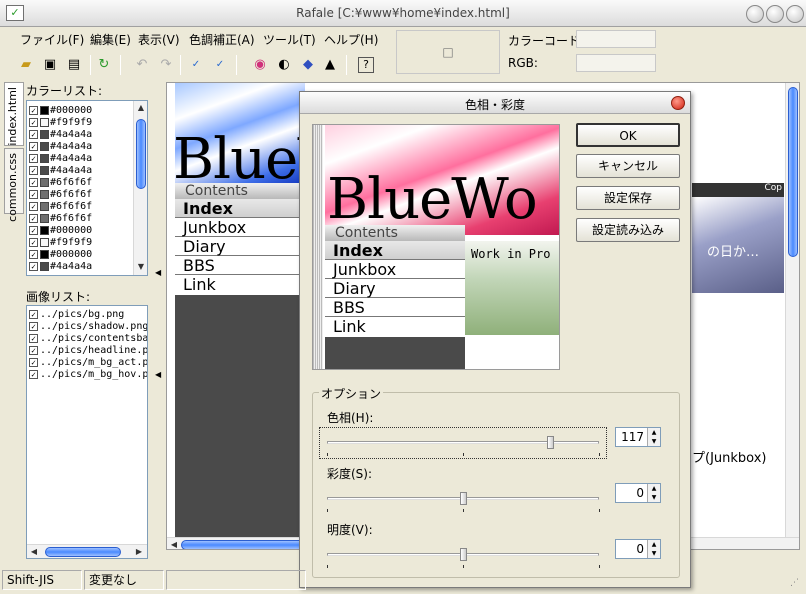 The image size is (806, 594). I want to click on hue-slider-thumb, so click(551, 442).